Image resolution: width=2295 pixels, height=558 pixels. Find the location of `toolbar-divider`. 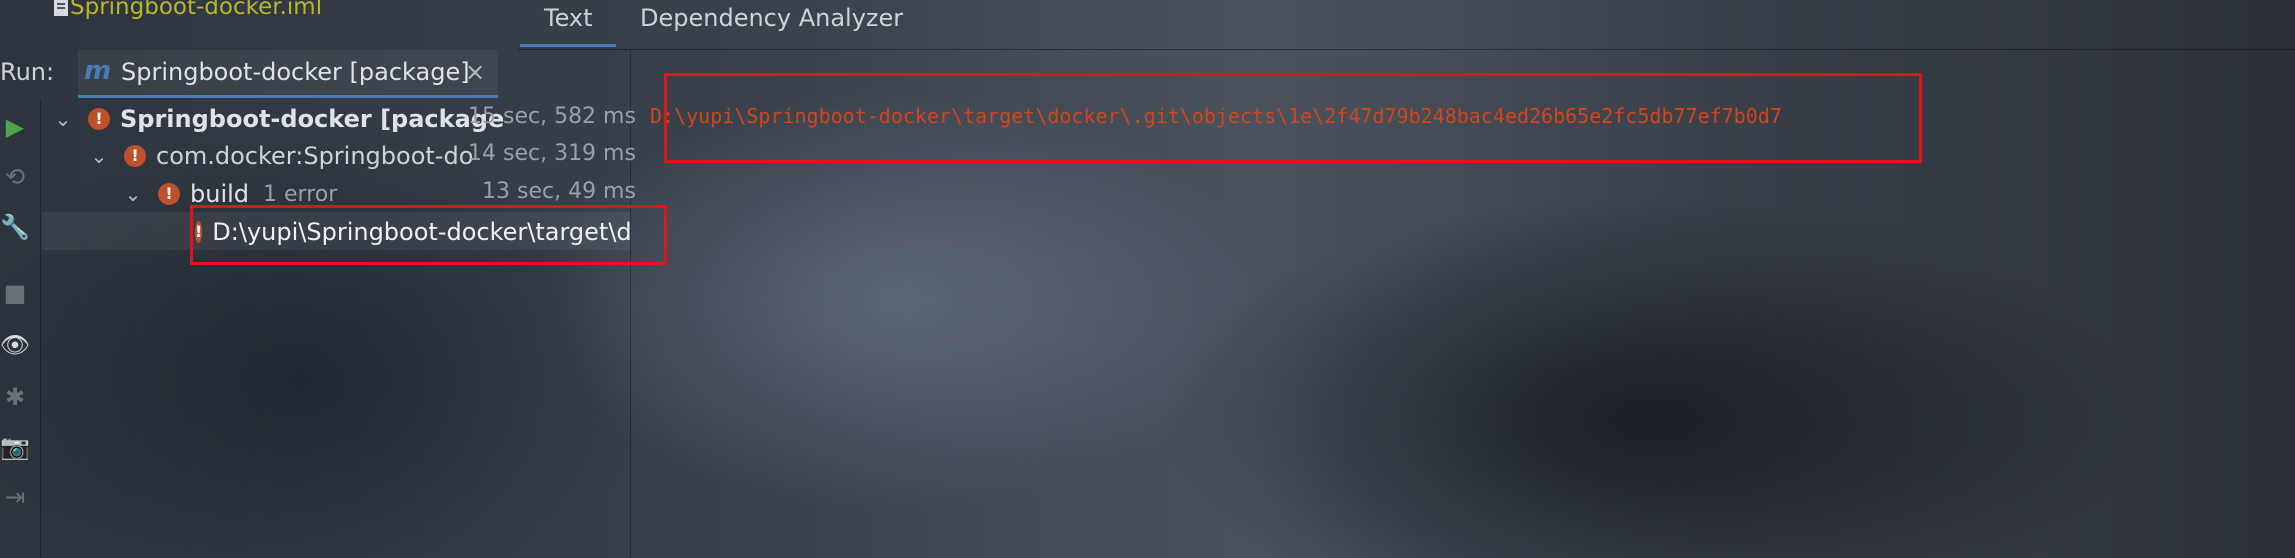

toolbar-divider is located at coordinates (40, 329).